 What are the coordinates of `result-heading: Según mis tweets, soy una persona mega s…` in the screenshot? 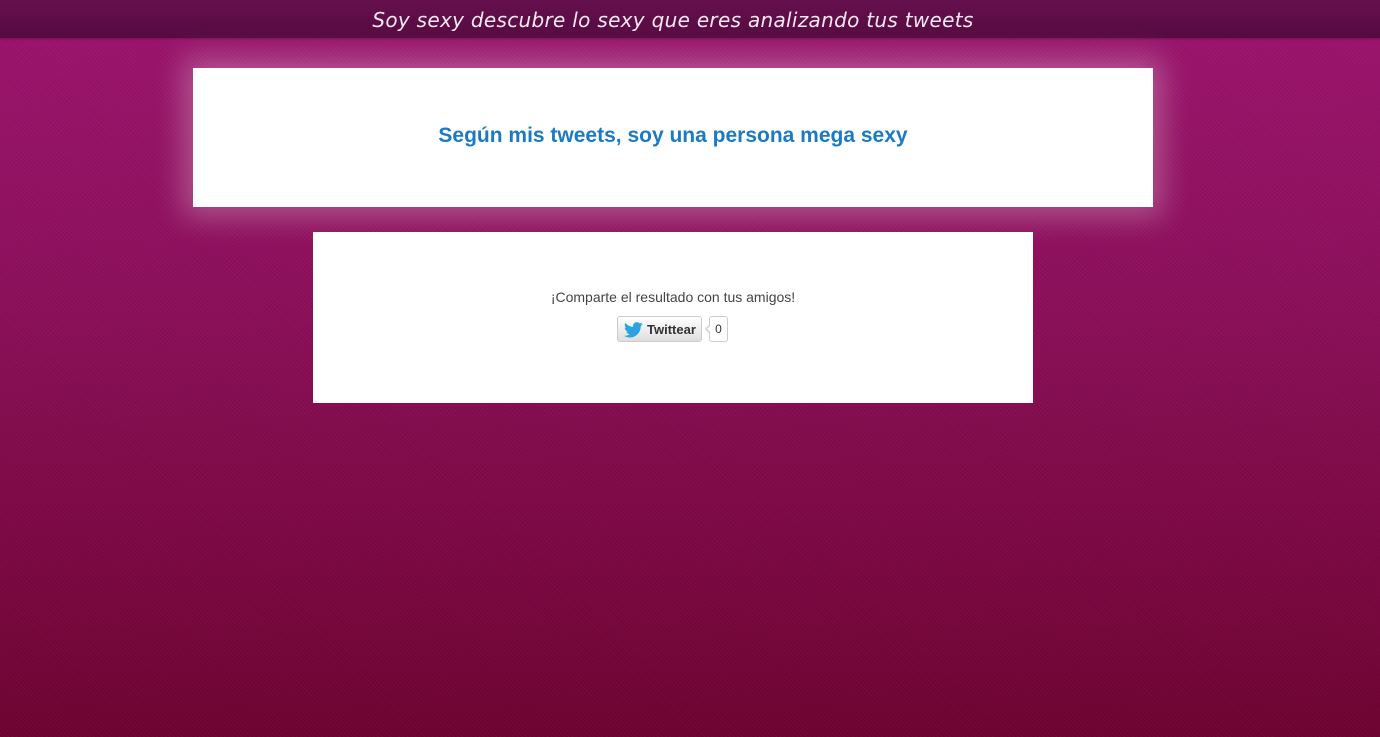 It's located at (673, 135).